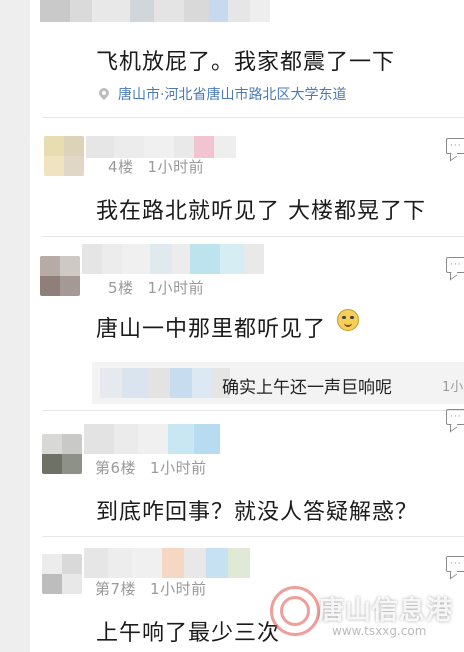 The image size is (464, 652). I want to click on watermark-url: www.tsxxg.com, so click(379, 631).